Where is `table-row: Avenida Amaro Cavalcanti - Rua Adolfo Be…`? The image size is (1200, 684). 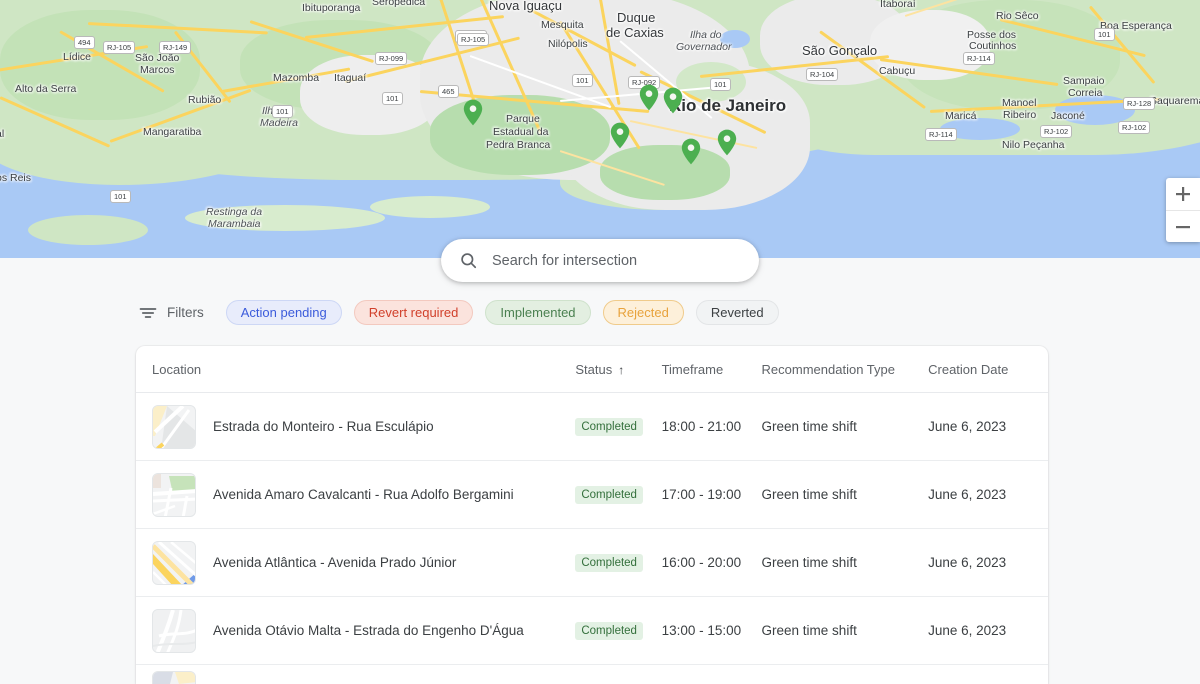 table-row: Avenida Amaro Cavalcanti - Rua Adolfo Be… is located at coordinates (592, 495).